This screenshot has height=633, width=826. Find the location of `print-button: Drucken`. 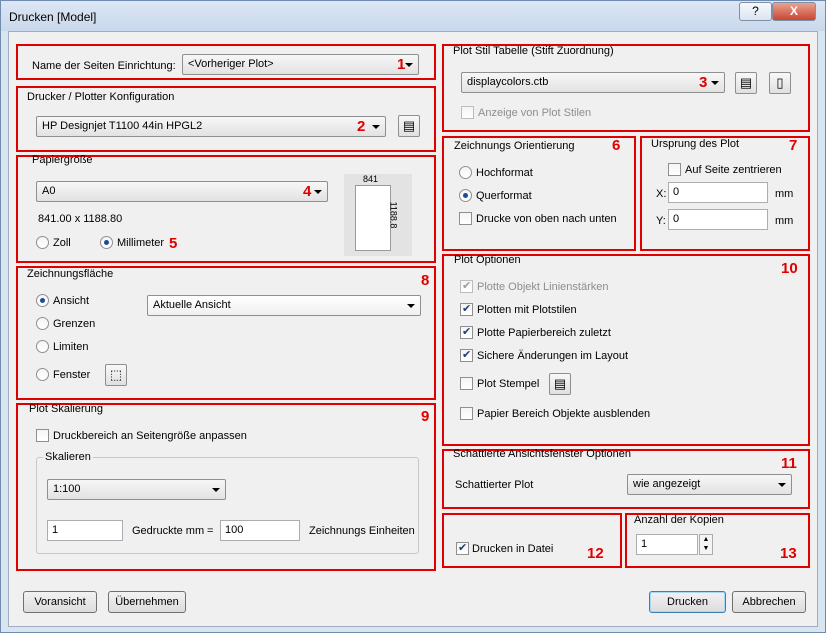

print-button: Drucken is located at coordinates (687, 602).